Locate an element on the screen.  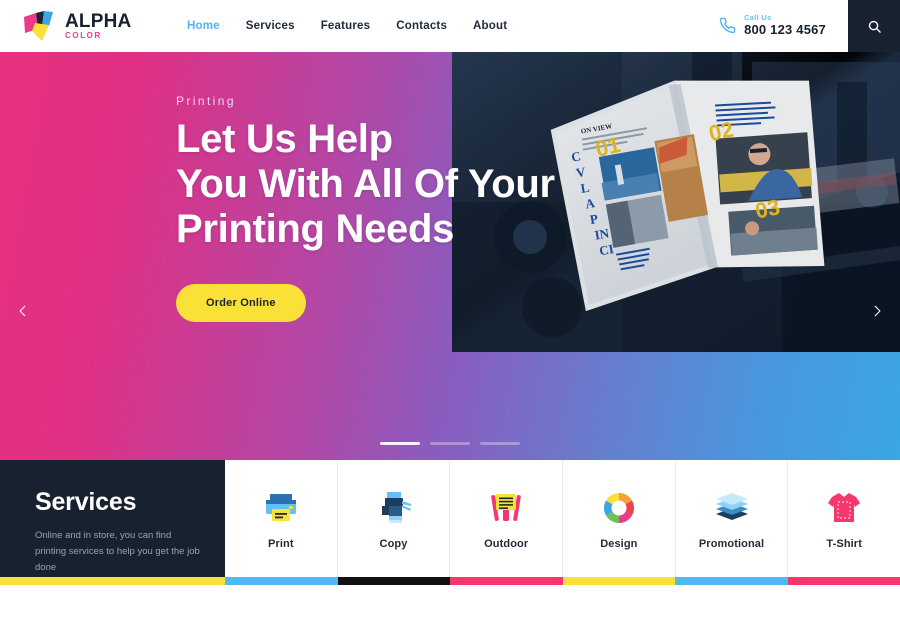
service-card-design: Design is located at coordinates (618, 518).